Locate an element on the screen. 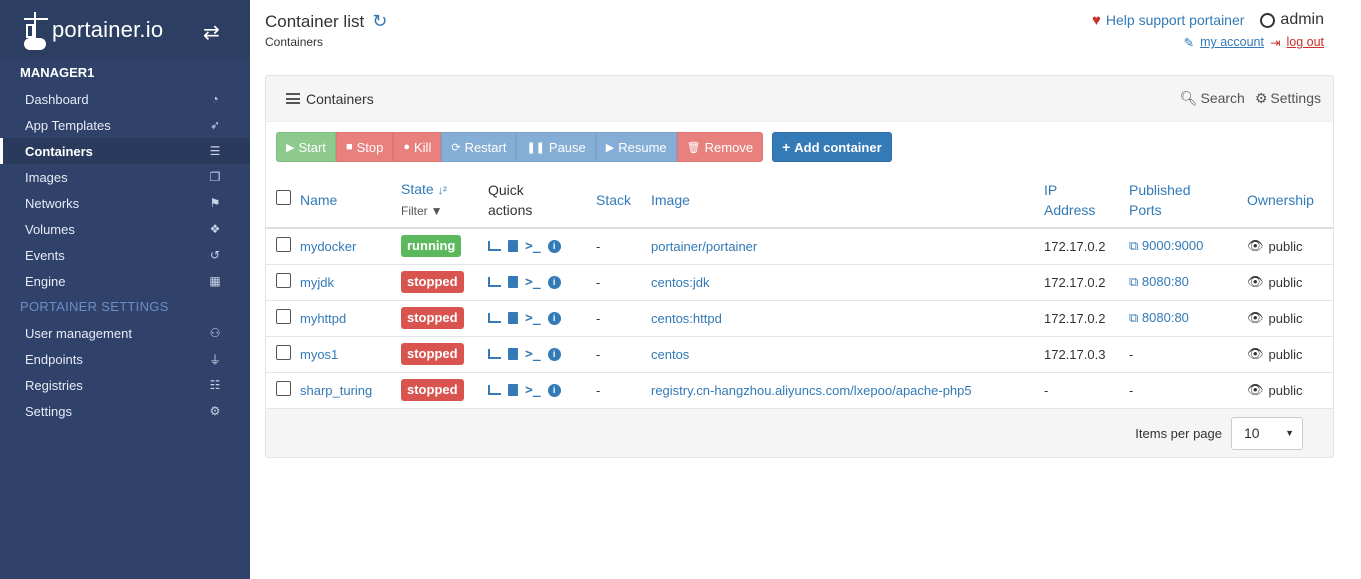 Image resolution: width=1361 pixels, height=579 pixels. port-link: ⧉ 9000:9000 is located at coordinates (1166, 245).